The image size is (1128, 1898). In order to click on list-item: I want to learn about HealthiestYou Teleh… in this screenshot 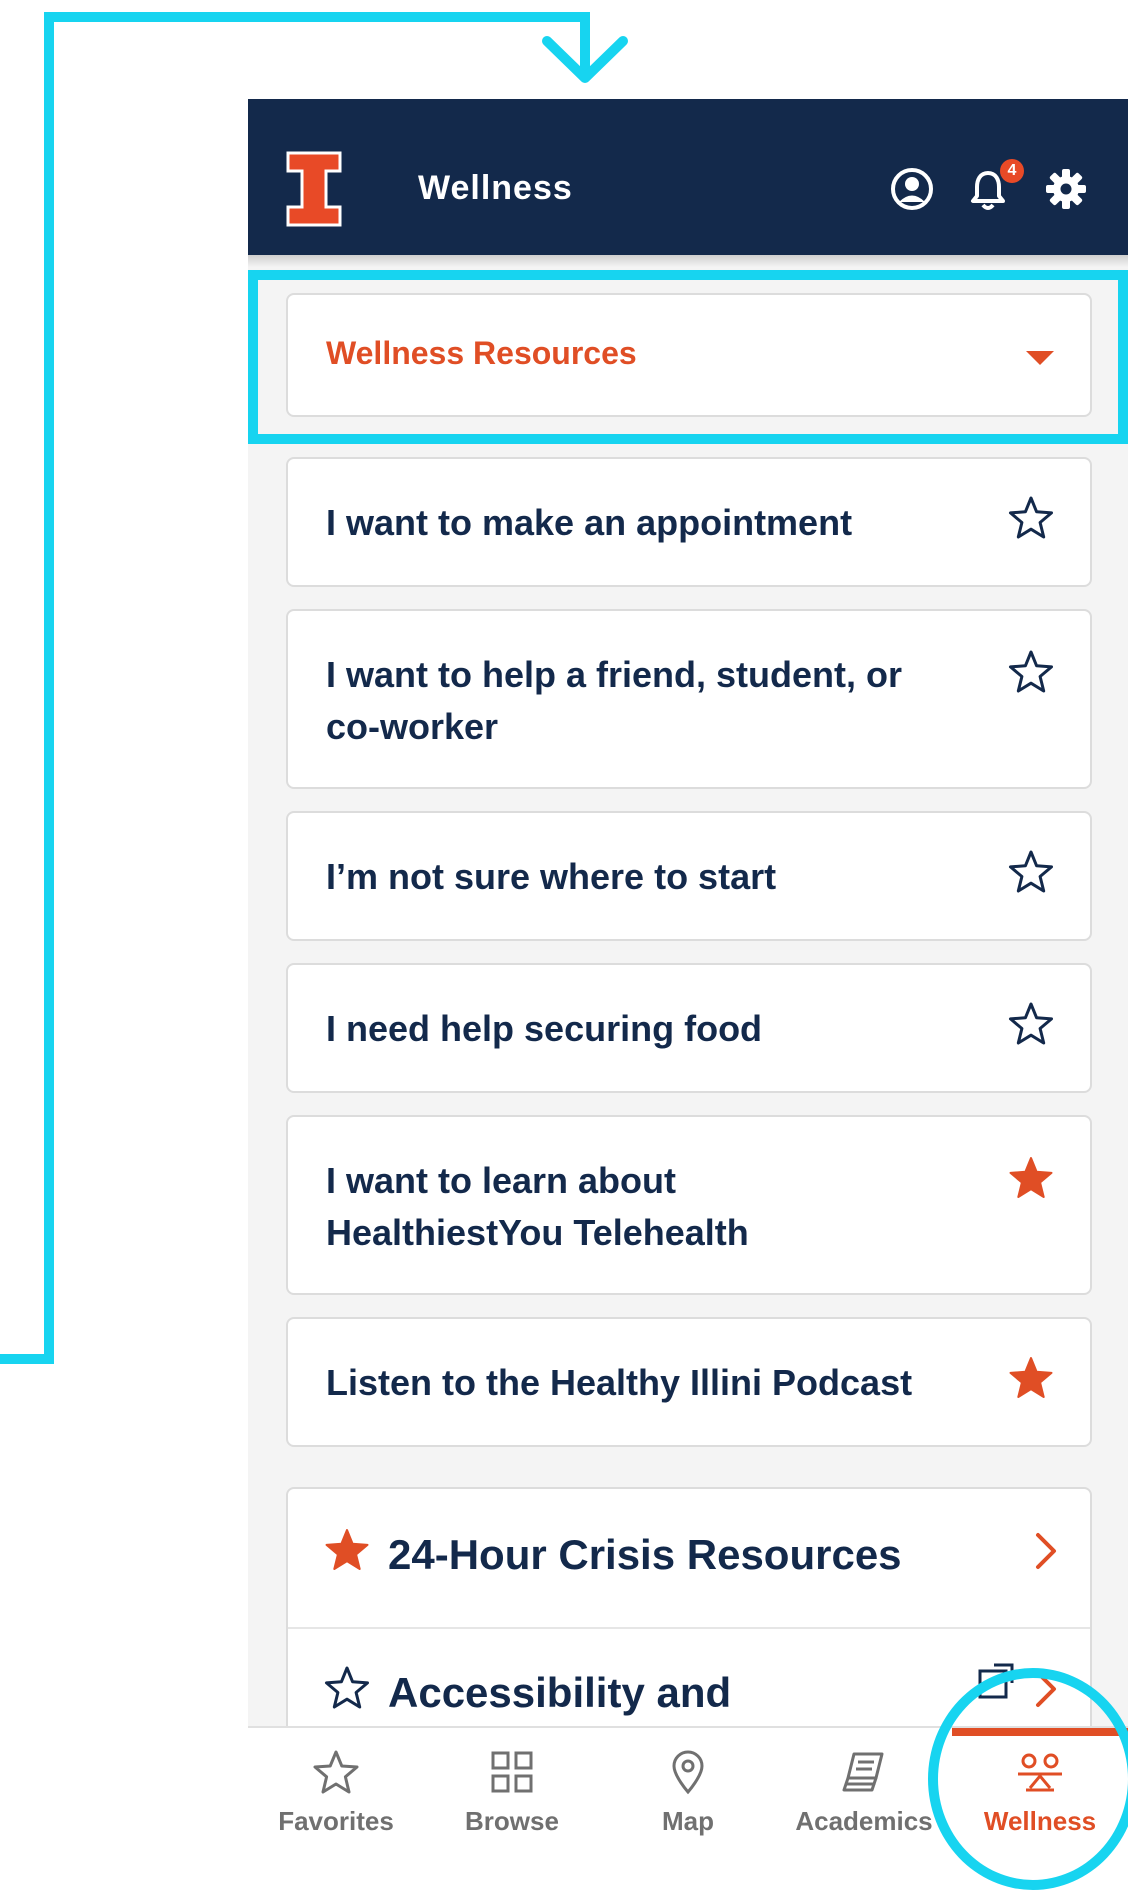, I will do `click(689, 1205)`.